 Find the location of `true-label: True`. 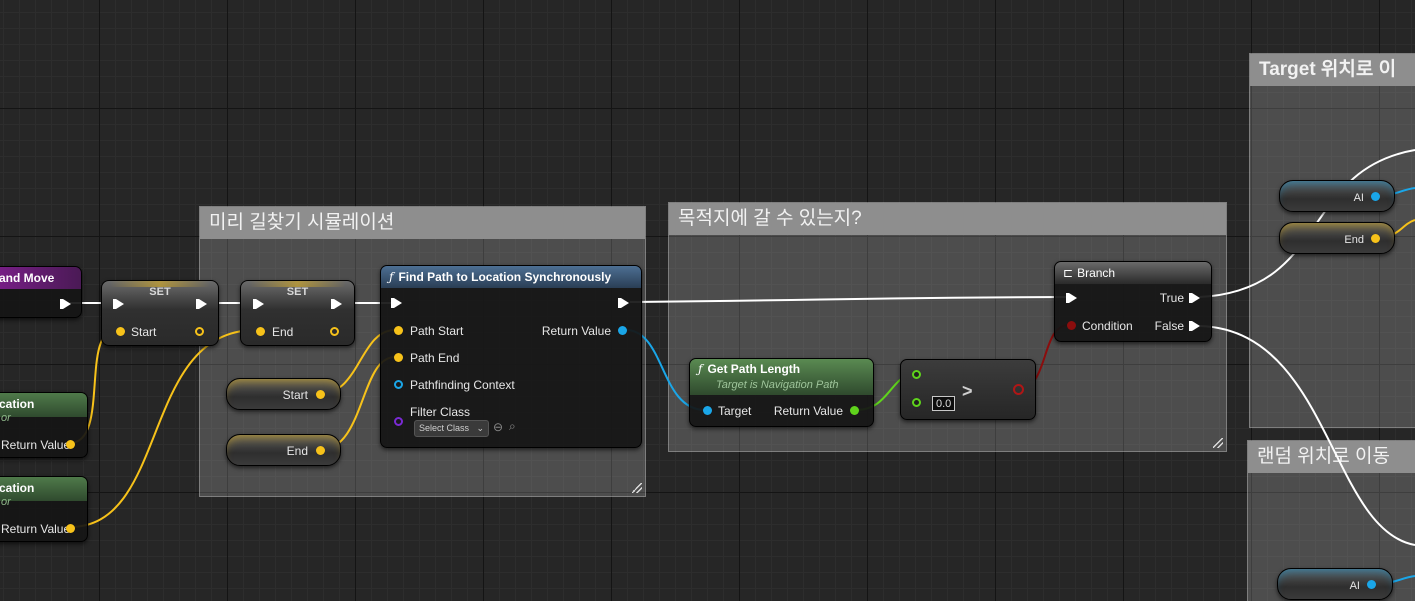

true-label: True is located at coordinates (1171, 298).